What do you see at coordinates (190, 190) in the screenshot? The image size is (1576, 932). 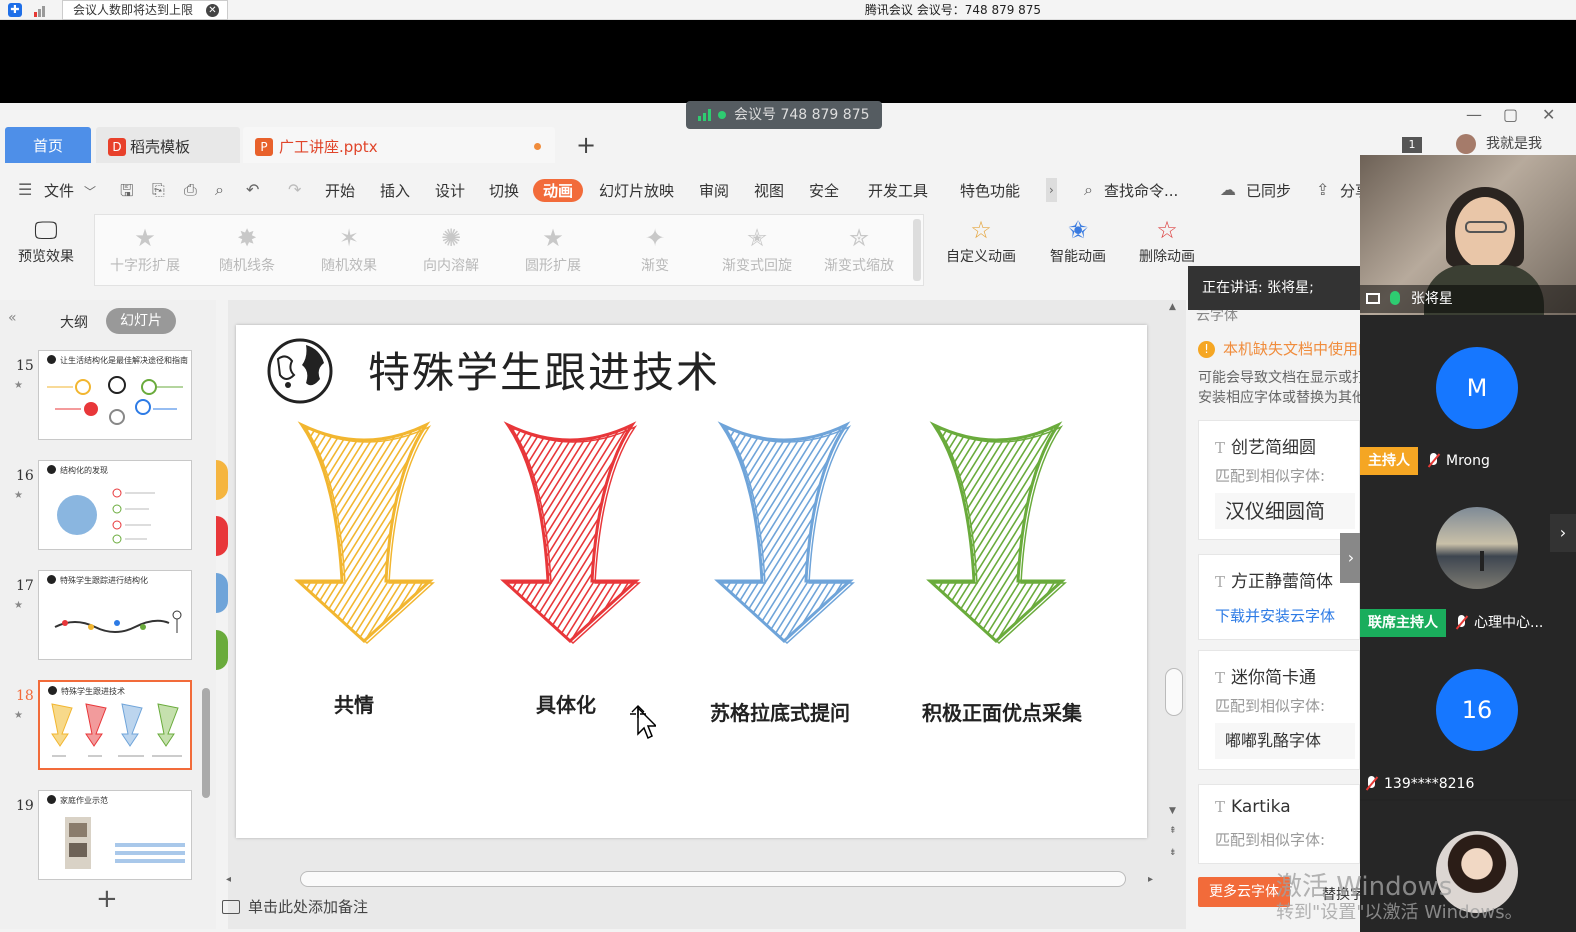 I see `print-icon: ⎙` at bounding box center [190, 190].